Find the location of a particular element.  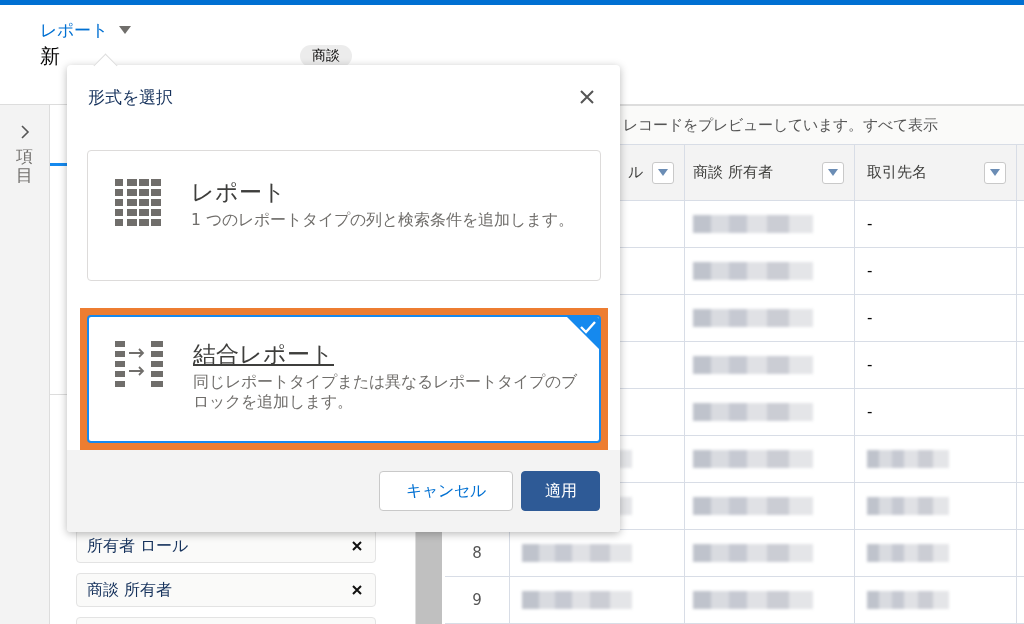

column-label: 取引先名 is located at coordinates (897, 172).